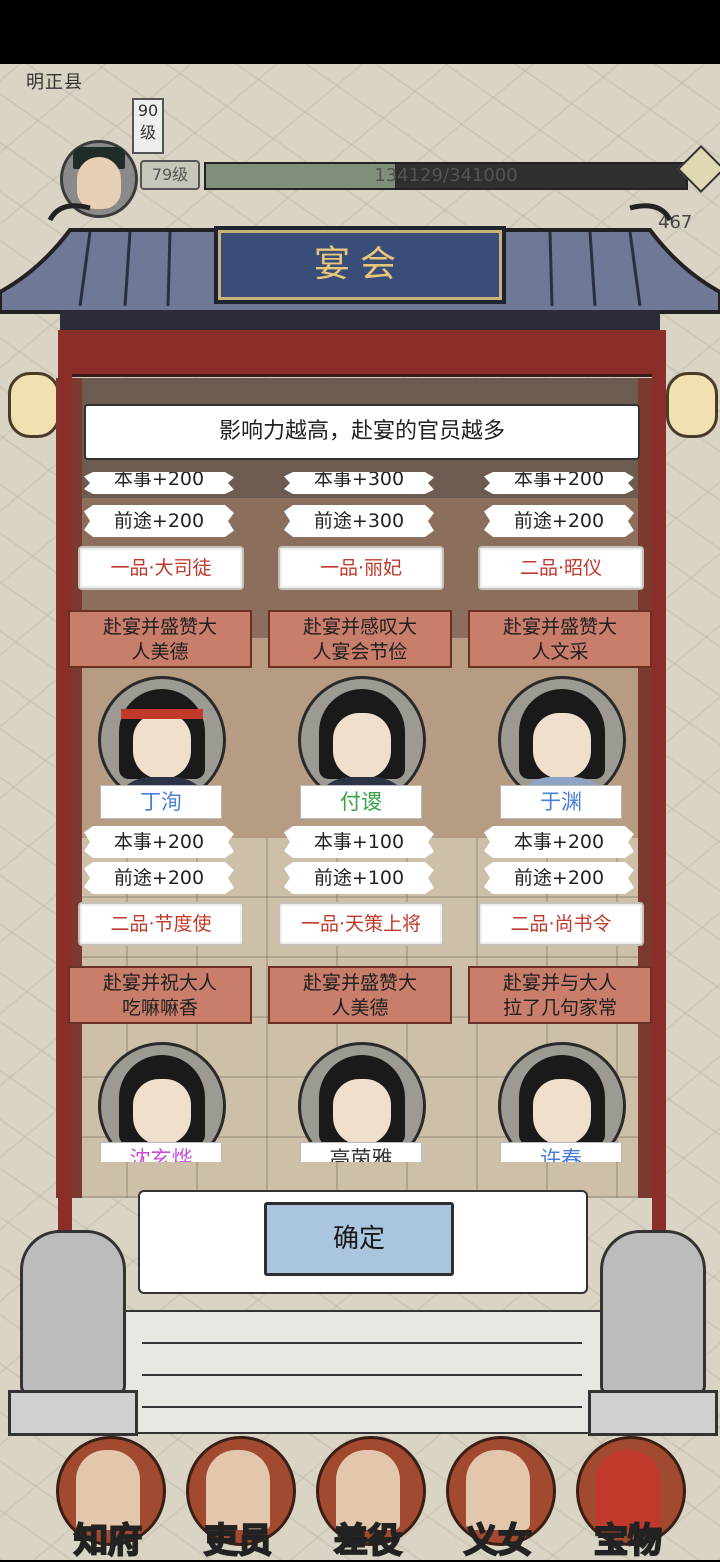 The height and width of the screenshot is (1562, 720). What do you see at coordinates (561, 802) in the screenshot?
I see `guest-name: 于渊` at bounding box center [561, 802].